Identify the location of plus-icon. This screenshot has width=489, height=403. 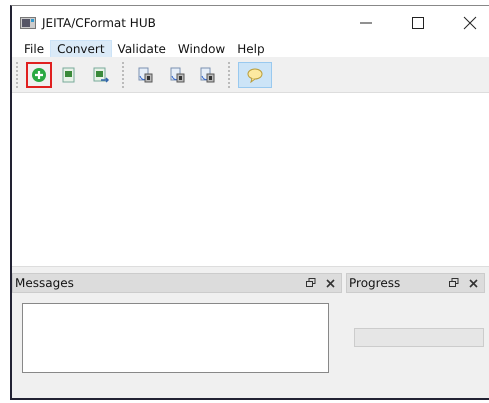
(39, 74).